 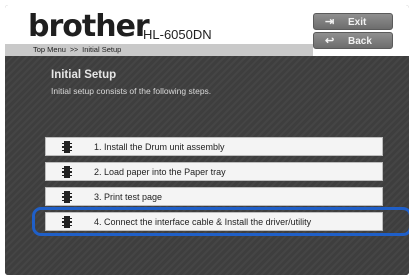 I want to click on brand-logo: brother, so click(x=89, y=26).